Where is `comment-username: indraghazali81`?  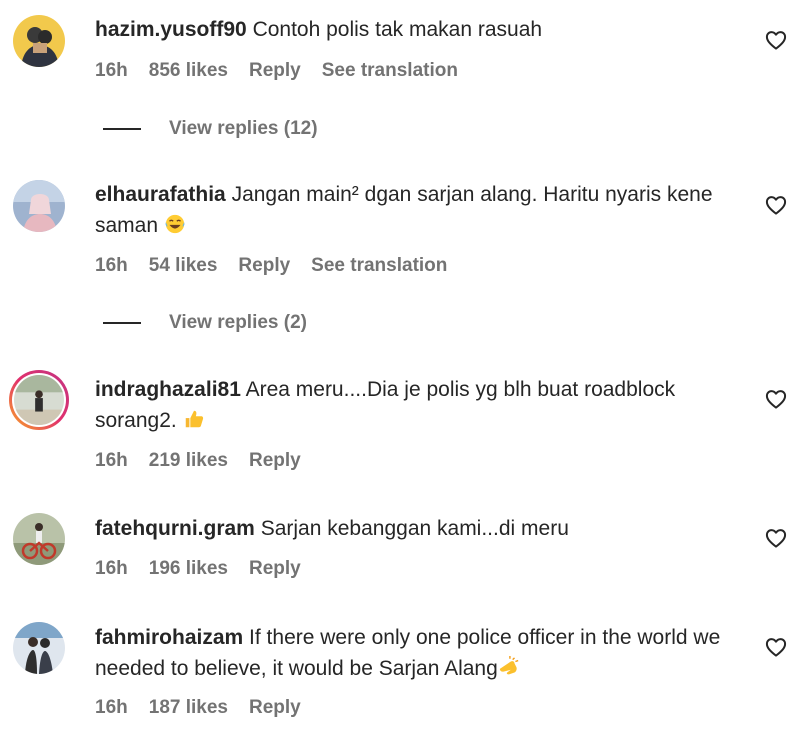 comment-username: indraghazali81 is located at coordinates (168, 389).